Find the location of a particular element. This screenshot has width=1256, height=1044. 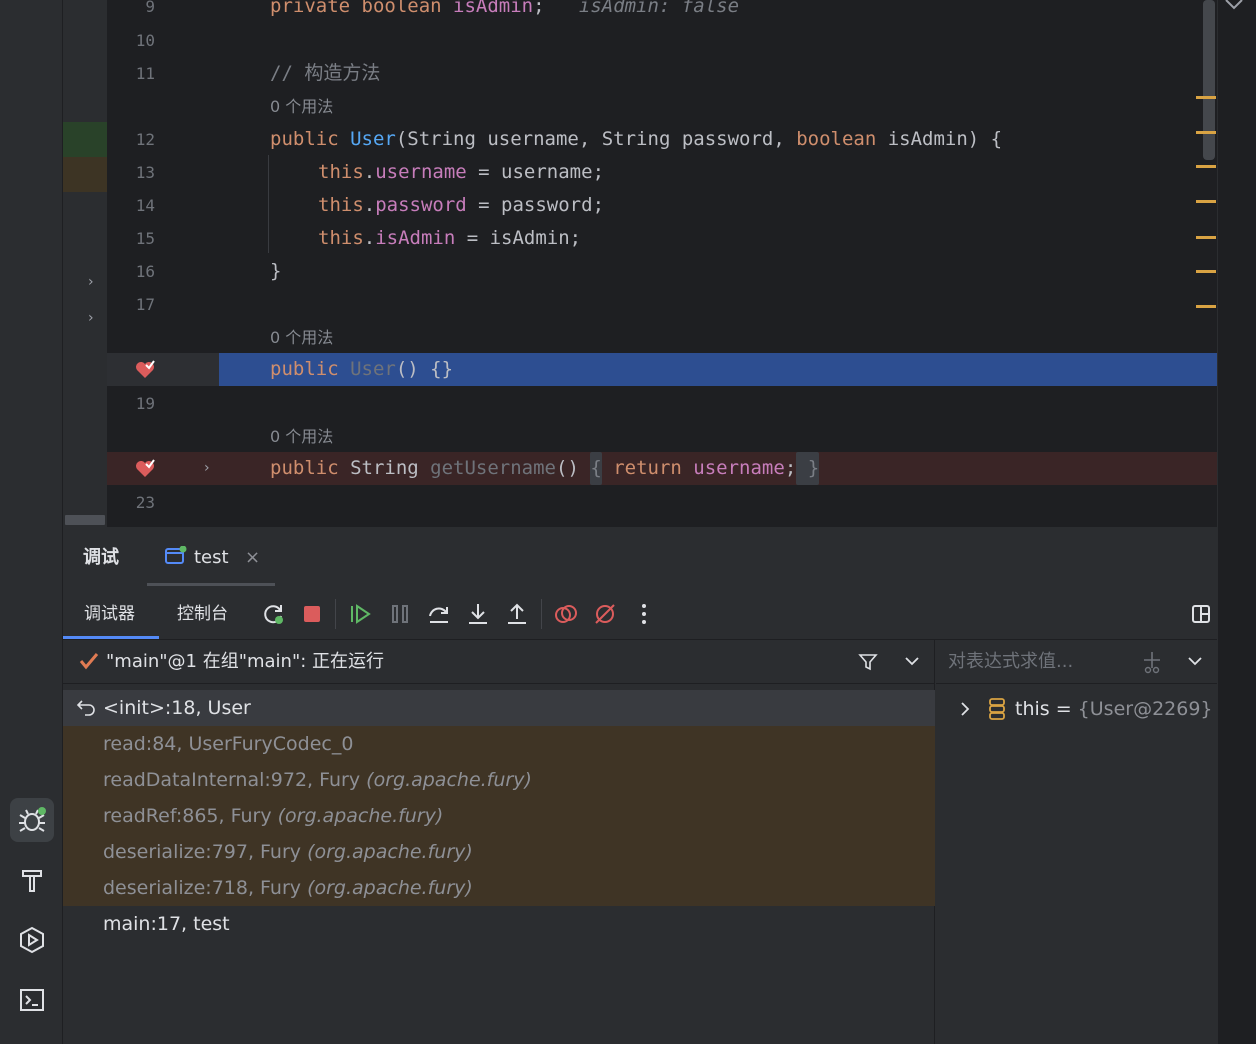

tool-window-strip is located at coordinates (31, 522).